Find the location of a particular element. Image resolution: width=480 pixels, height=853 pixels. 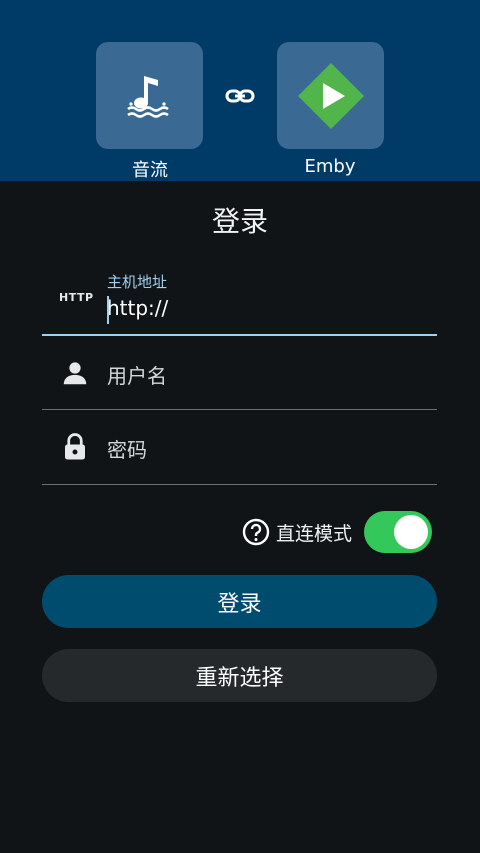

direct-mode-label: 直连模式 is located at coordinates (313, 533).